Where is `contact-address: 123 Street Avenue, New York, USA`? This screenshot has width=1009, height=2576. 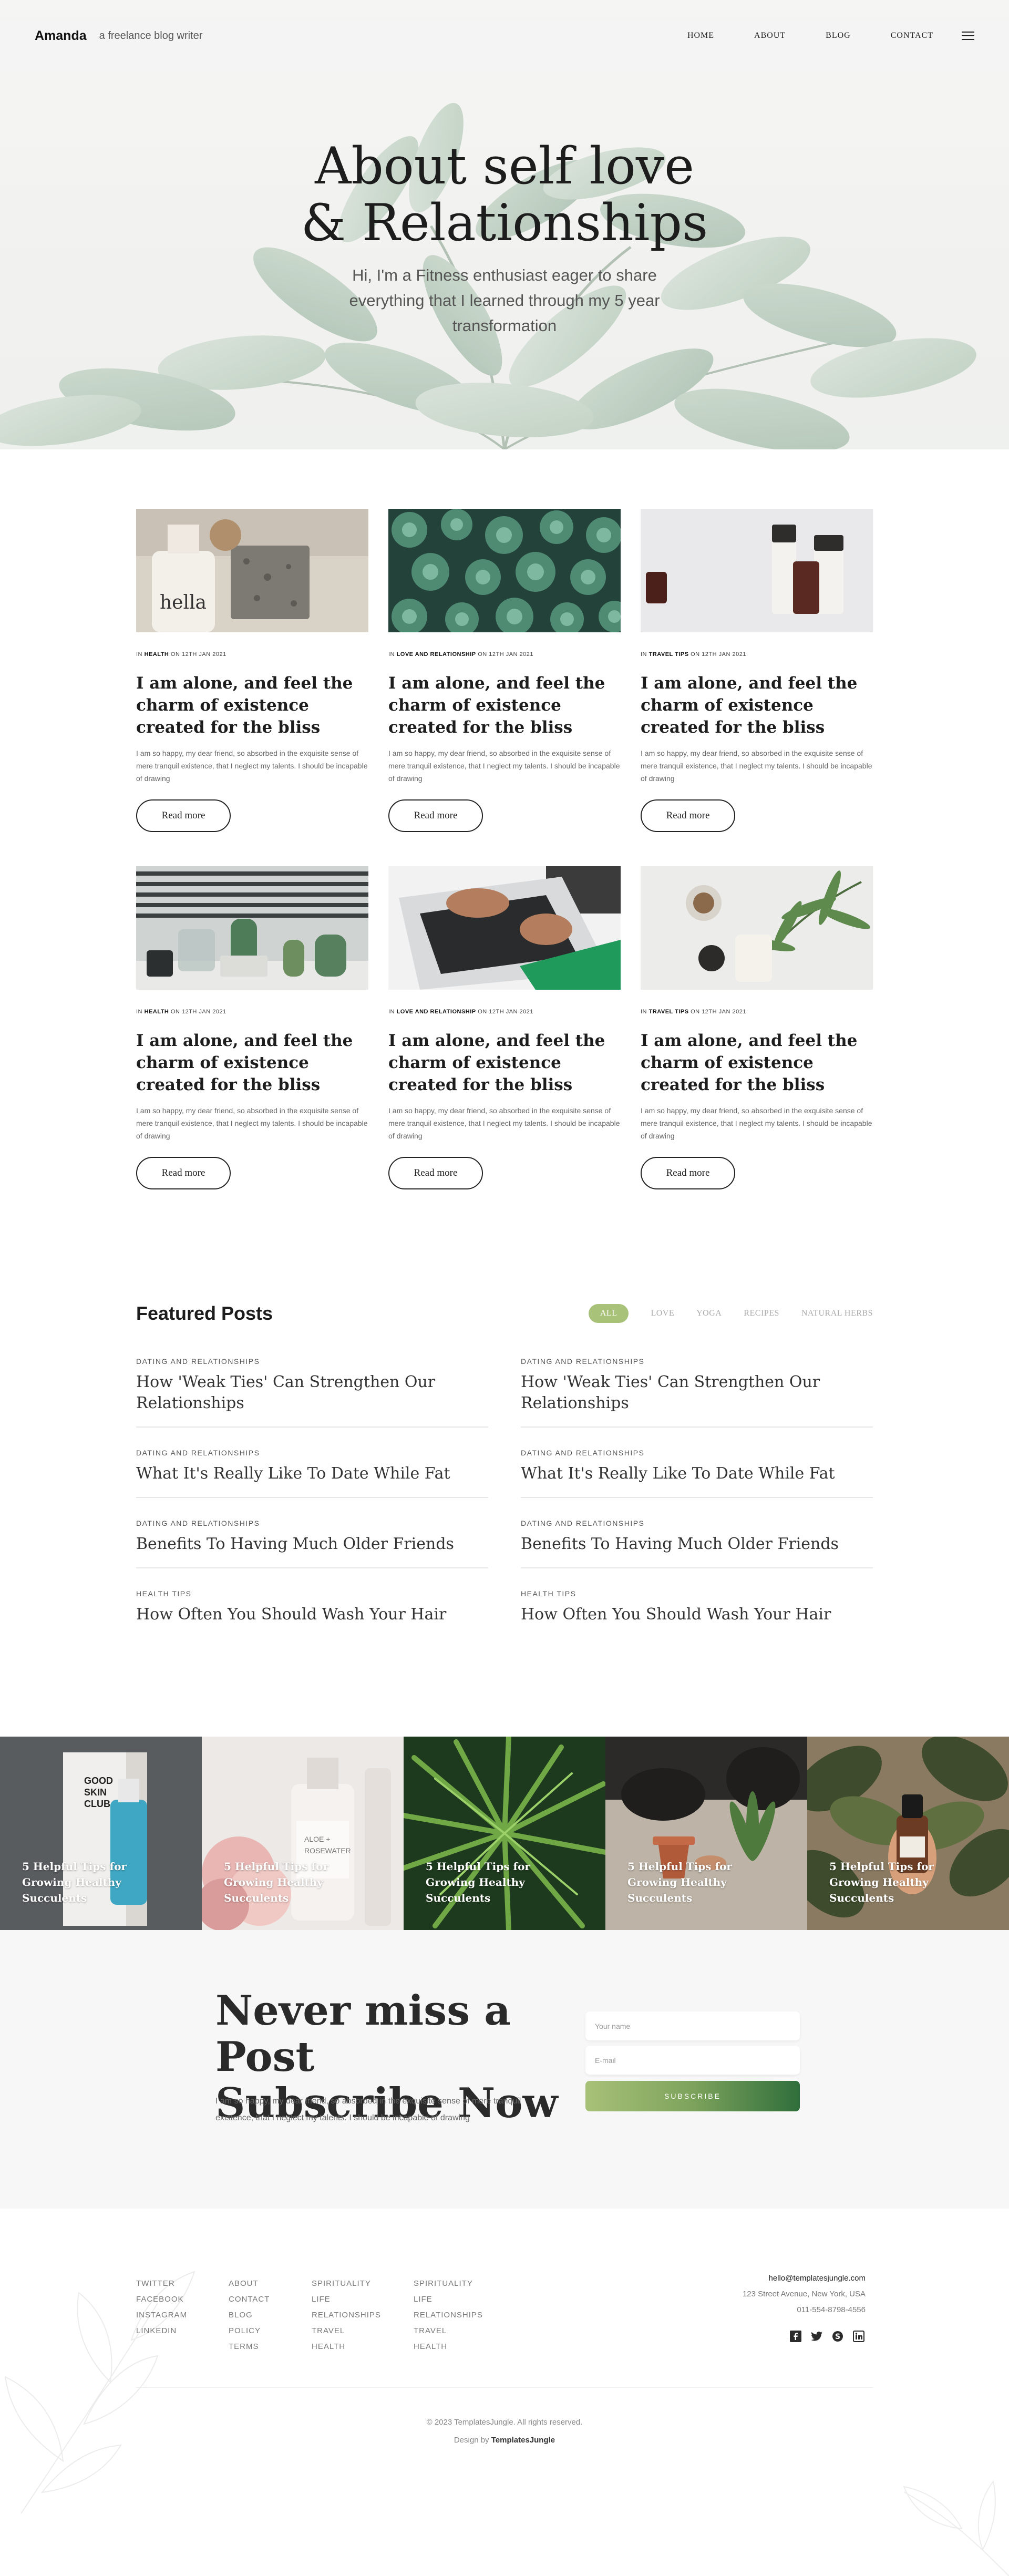 contact-address: 123 Street Avenue, New York, USA is located at coordinates (804, 2294).